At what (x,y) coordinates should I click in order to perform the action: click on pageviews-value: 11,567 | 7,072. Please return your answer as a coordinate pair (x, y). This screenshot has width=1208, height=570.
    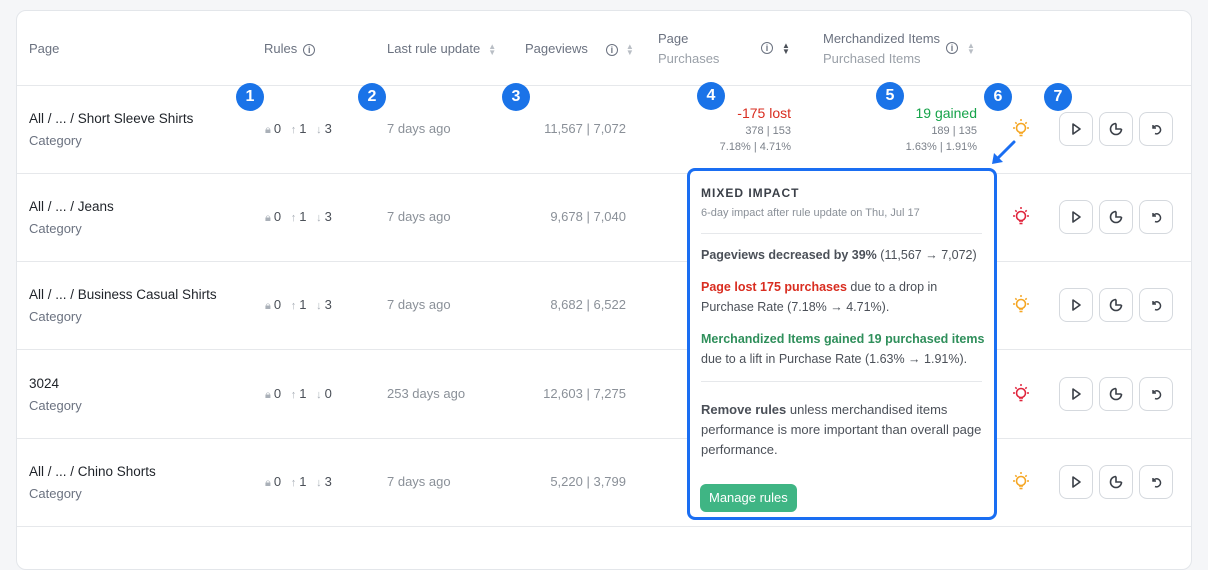
    Looking at the image, I should click on (585, 128).